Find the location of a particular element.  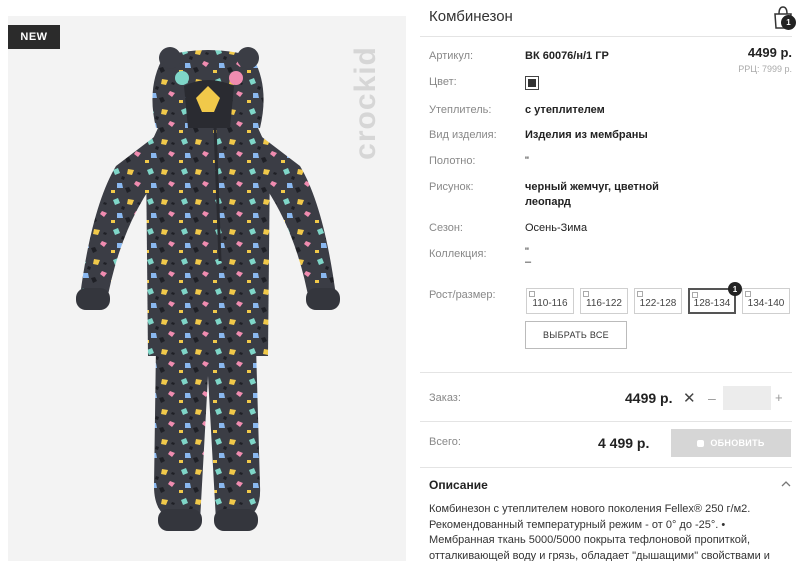

collection-label: Коллекция: is located at coordinates (458, 254).